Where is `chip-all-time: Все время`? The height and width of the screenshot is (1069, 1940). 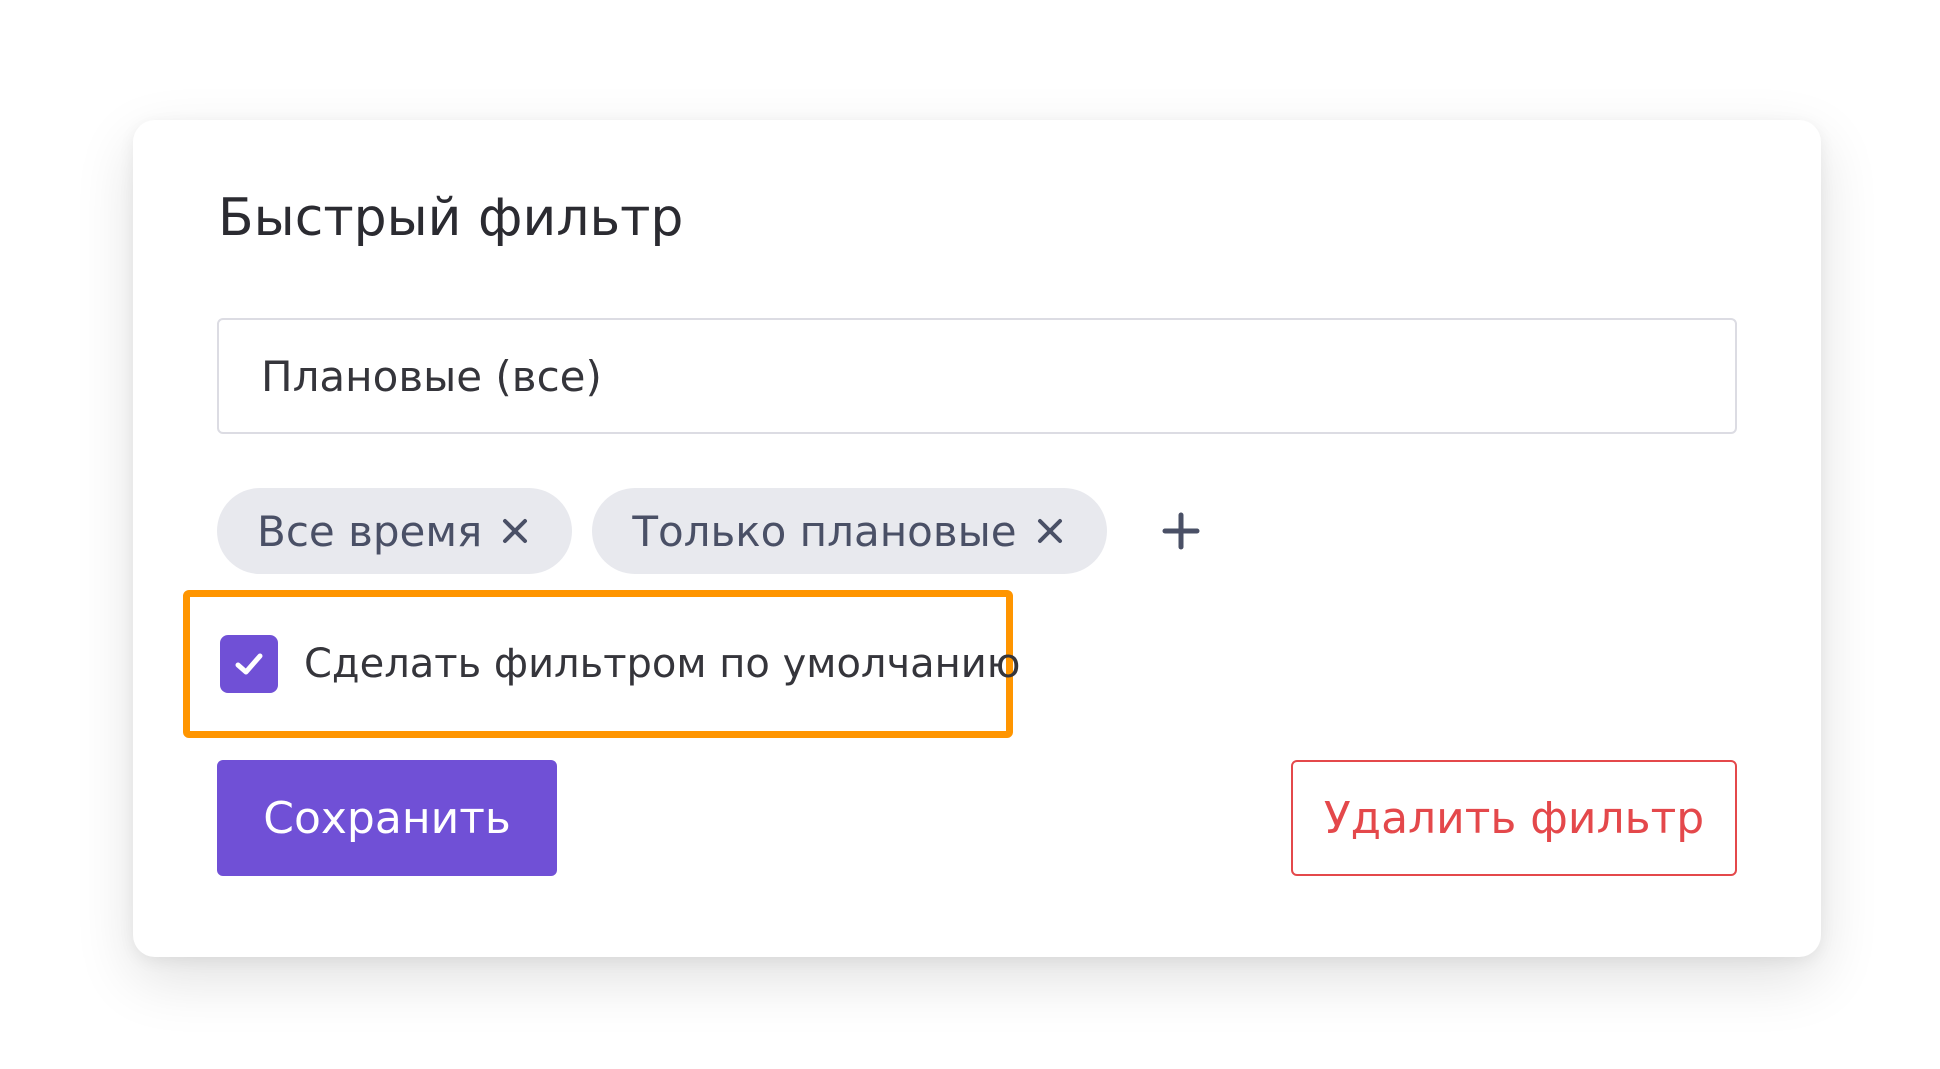 chip-all-time: Все время is located at coordinates (395, 531).